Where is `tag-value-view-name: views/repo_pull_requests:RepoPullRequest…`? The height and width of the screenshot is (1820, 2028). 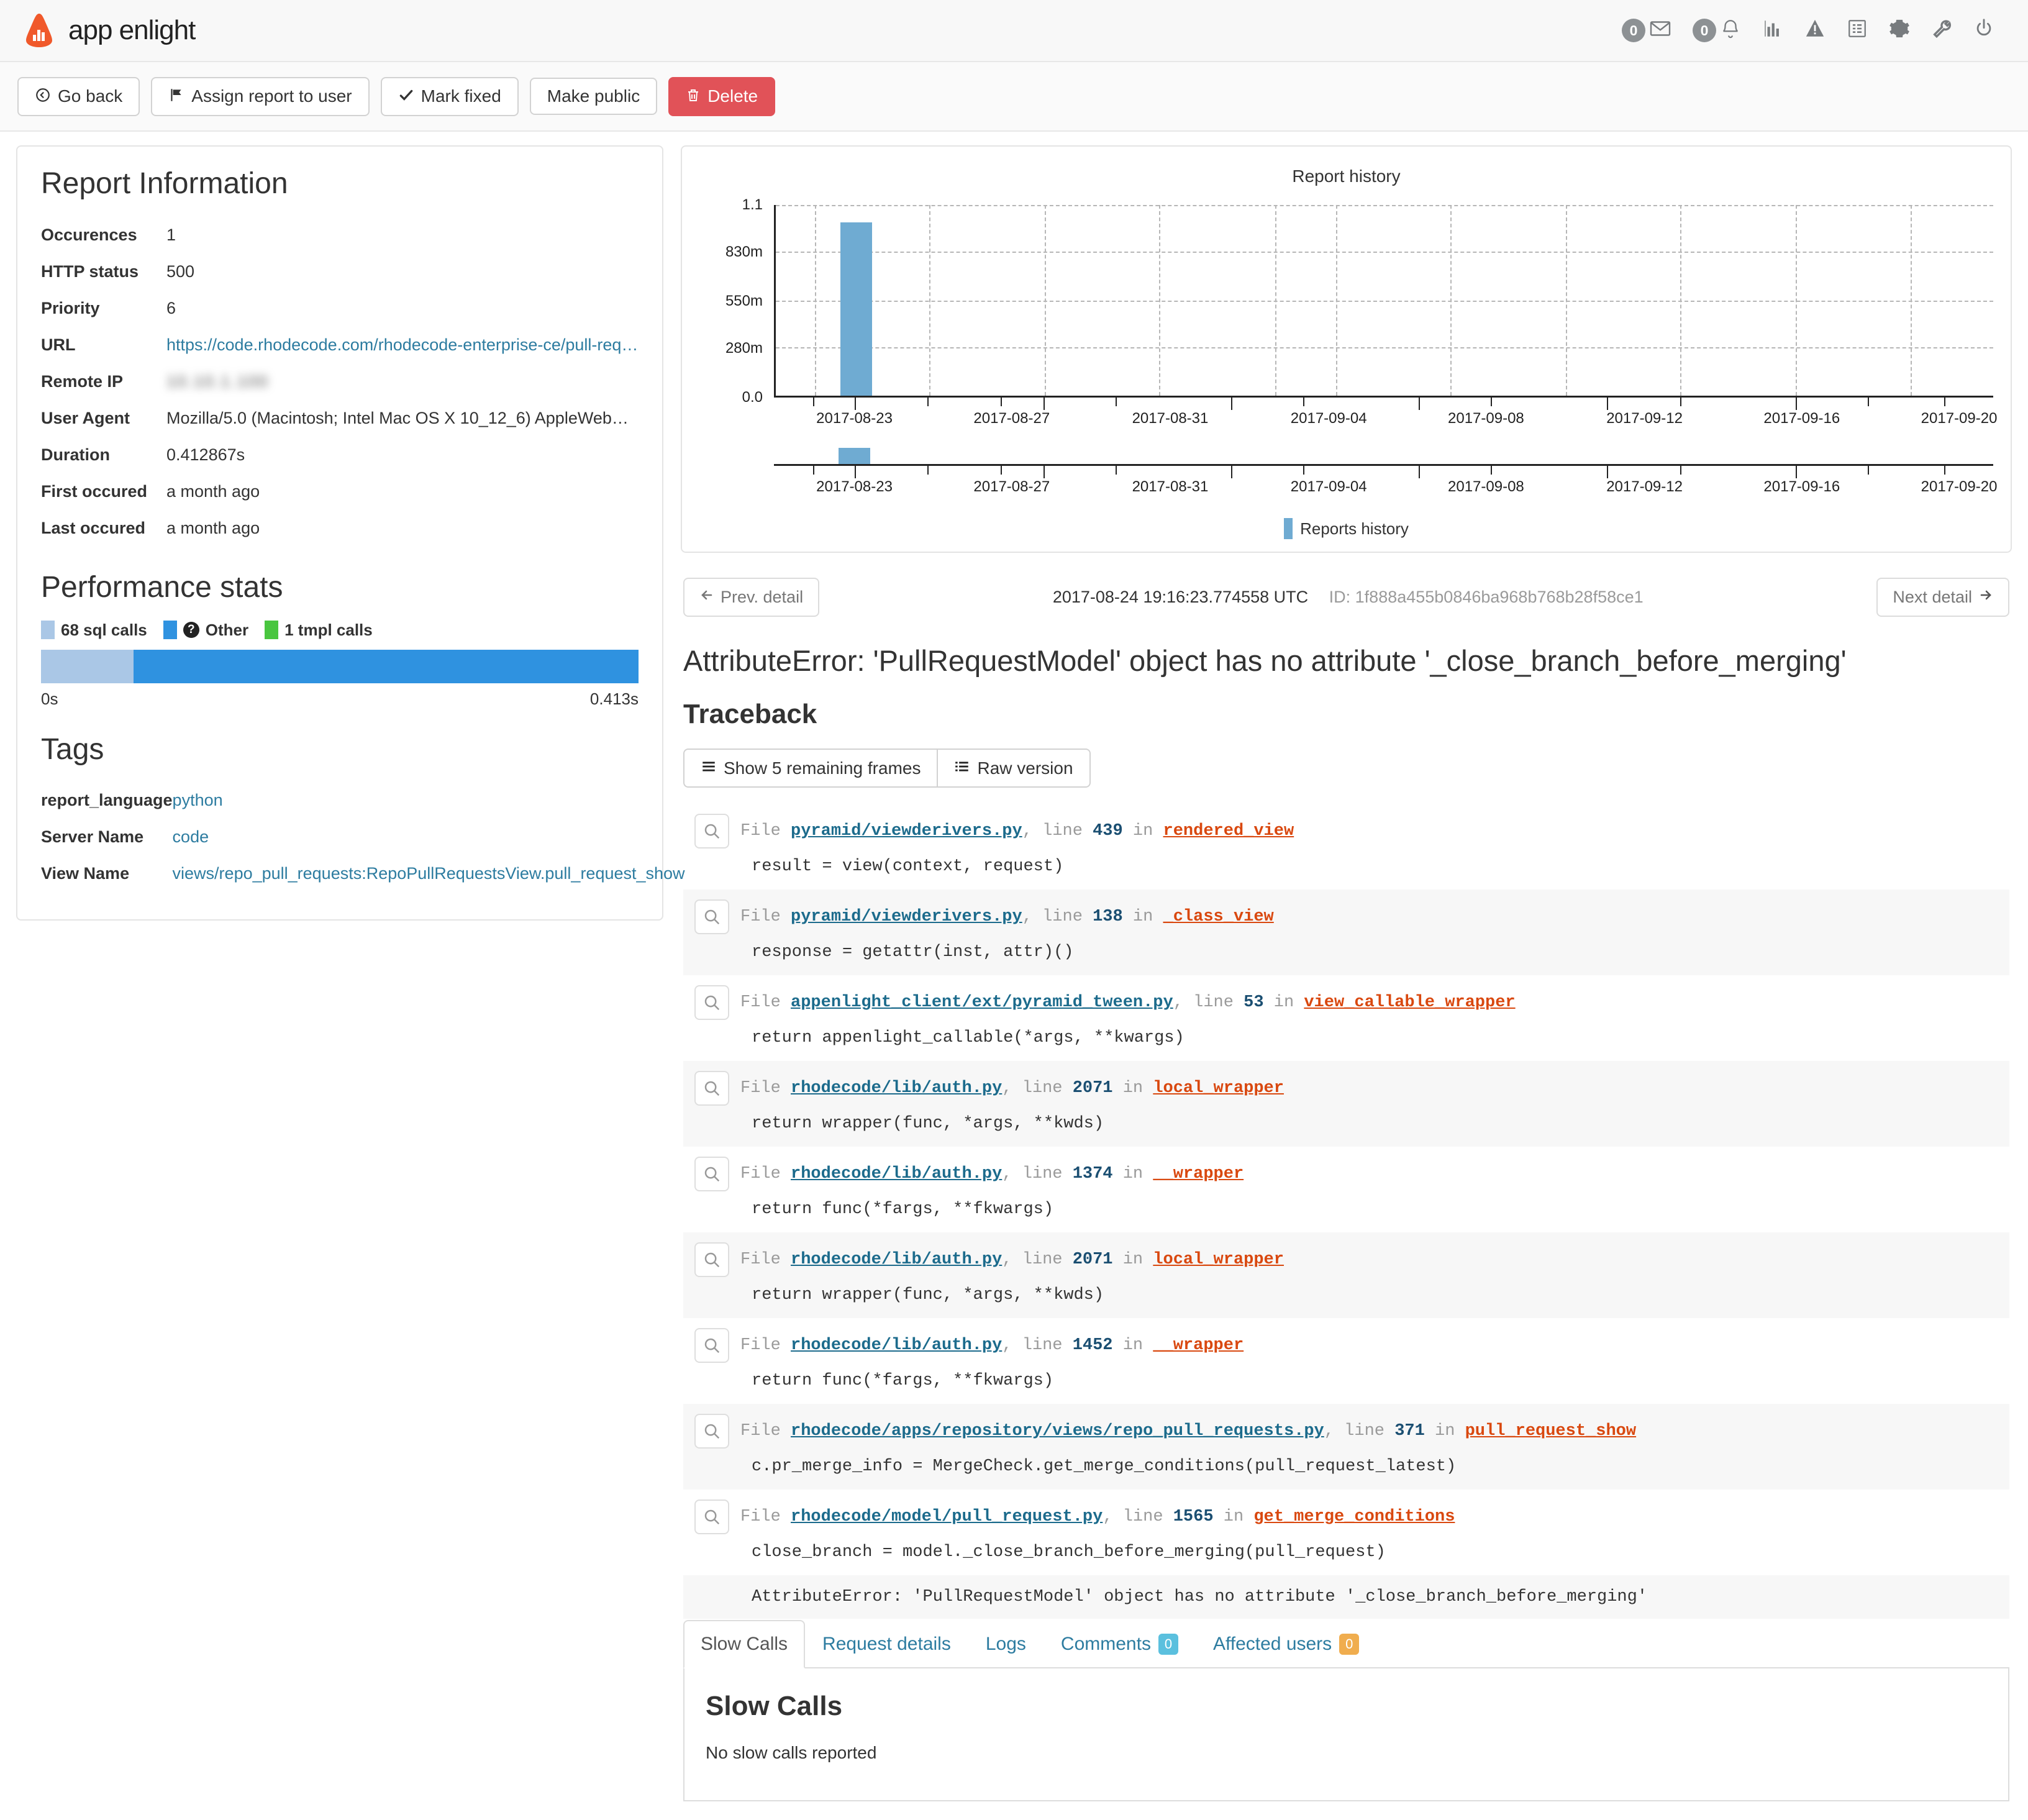
tag-value-view-name: views/repo_pull_requests:RepoPullRequest… is located at coordinates (429, 874).